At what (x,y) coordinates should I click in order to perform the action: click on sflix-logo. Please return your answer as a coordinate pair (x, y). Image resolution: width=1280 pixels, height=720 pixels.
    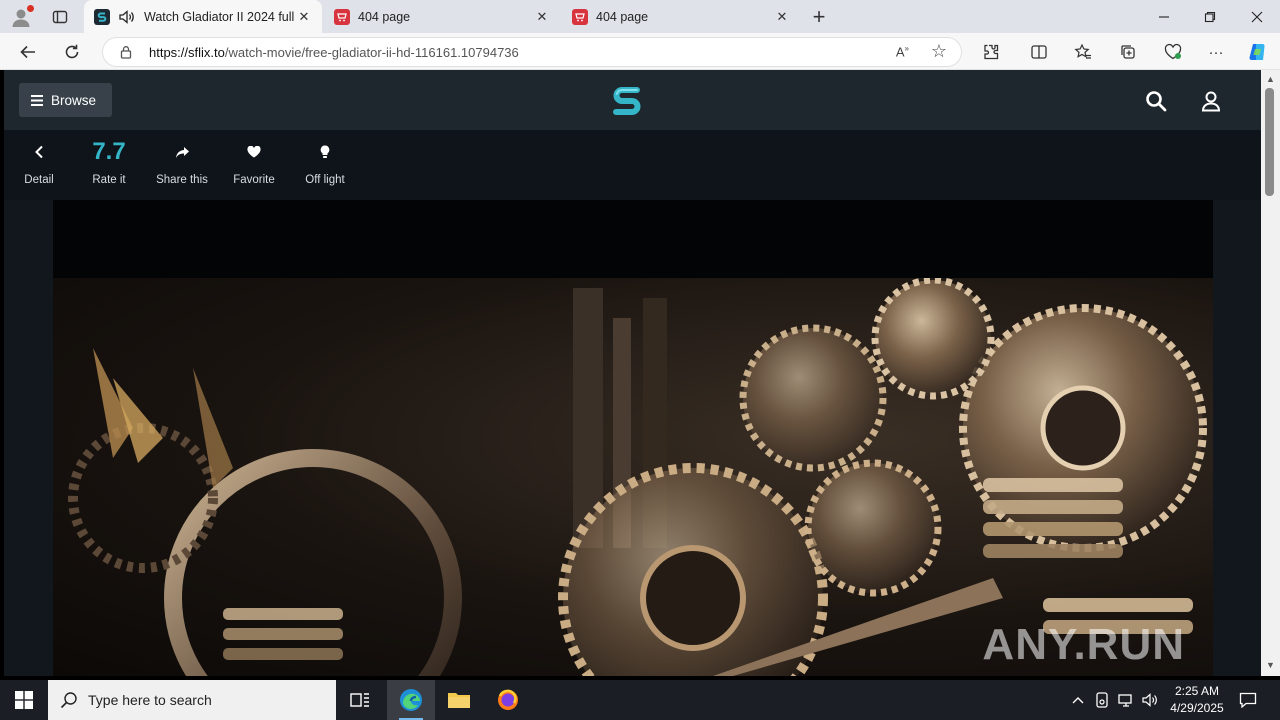
    Looking at the image, I should click on (627, 101).